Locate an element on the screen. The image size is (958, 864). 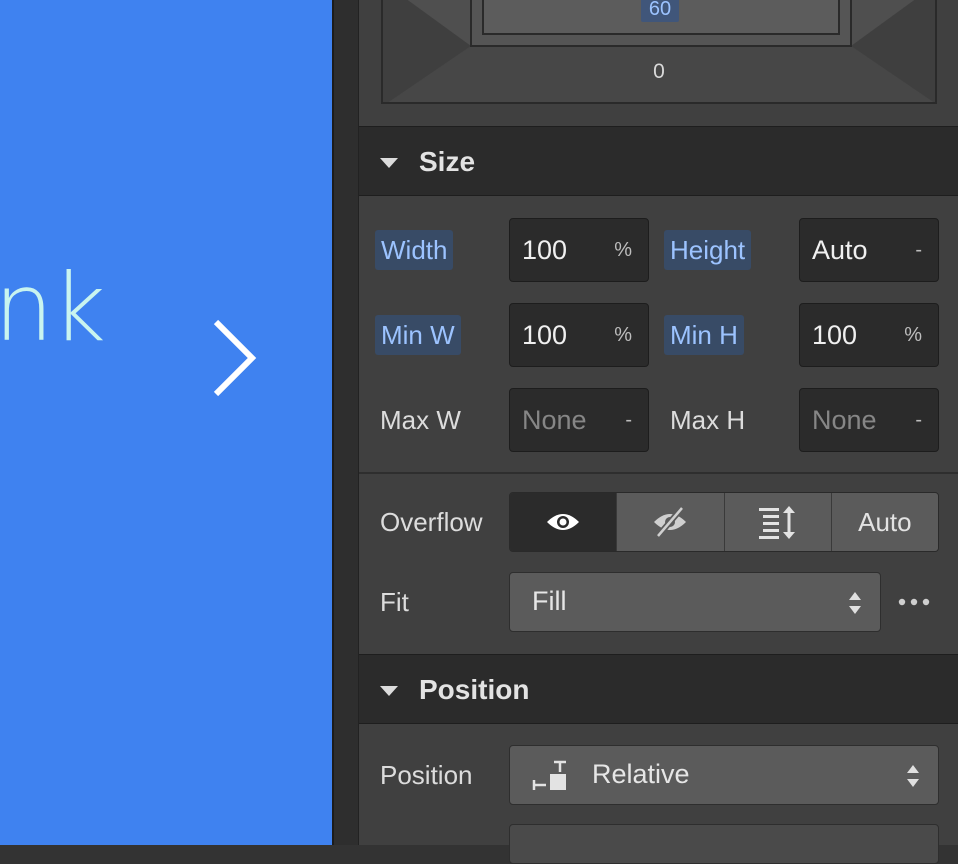
padding-top-value: 60 is located at coordinates (660, 11).